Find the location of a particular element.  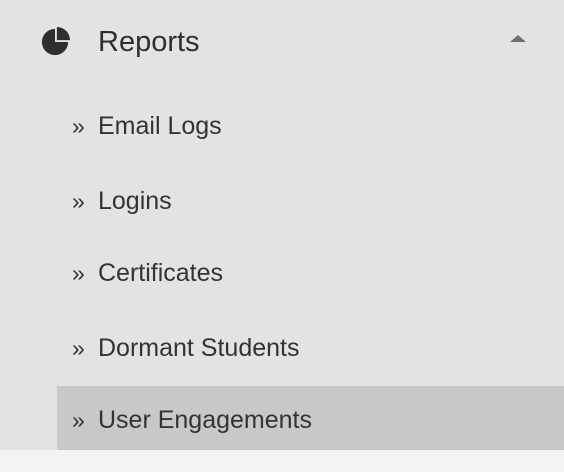

submenu-item-dormant-students: » Dormant Students is located at coordinates (310, 348).